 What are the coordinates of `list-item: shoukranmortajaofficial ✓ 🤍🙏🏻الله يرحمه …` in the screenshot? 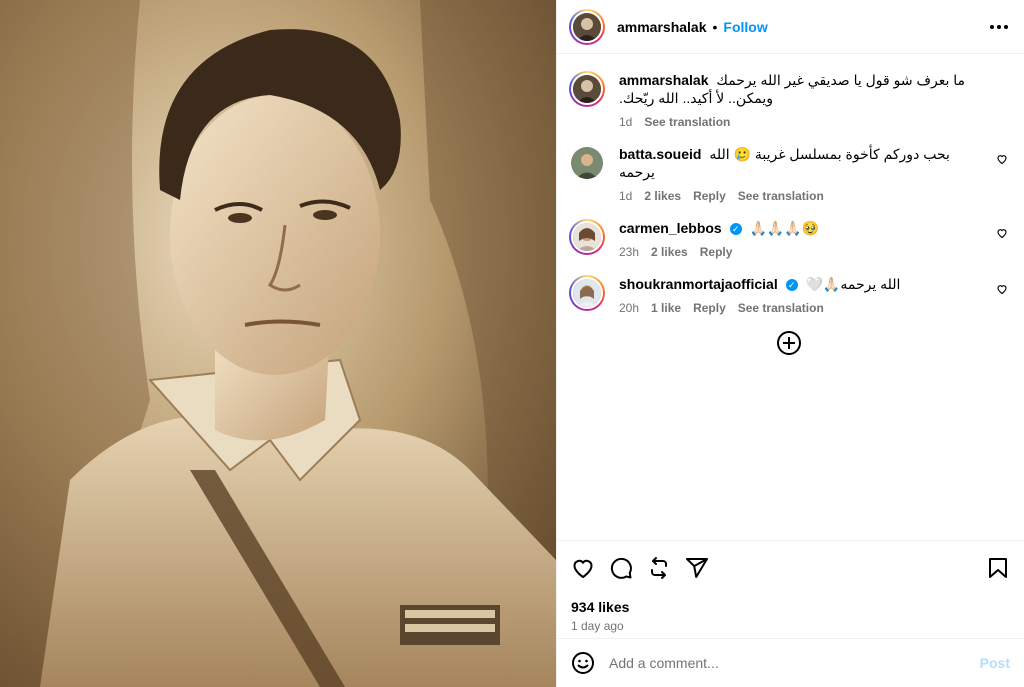 It's located at (788, 295).